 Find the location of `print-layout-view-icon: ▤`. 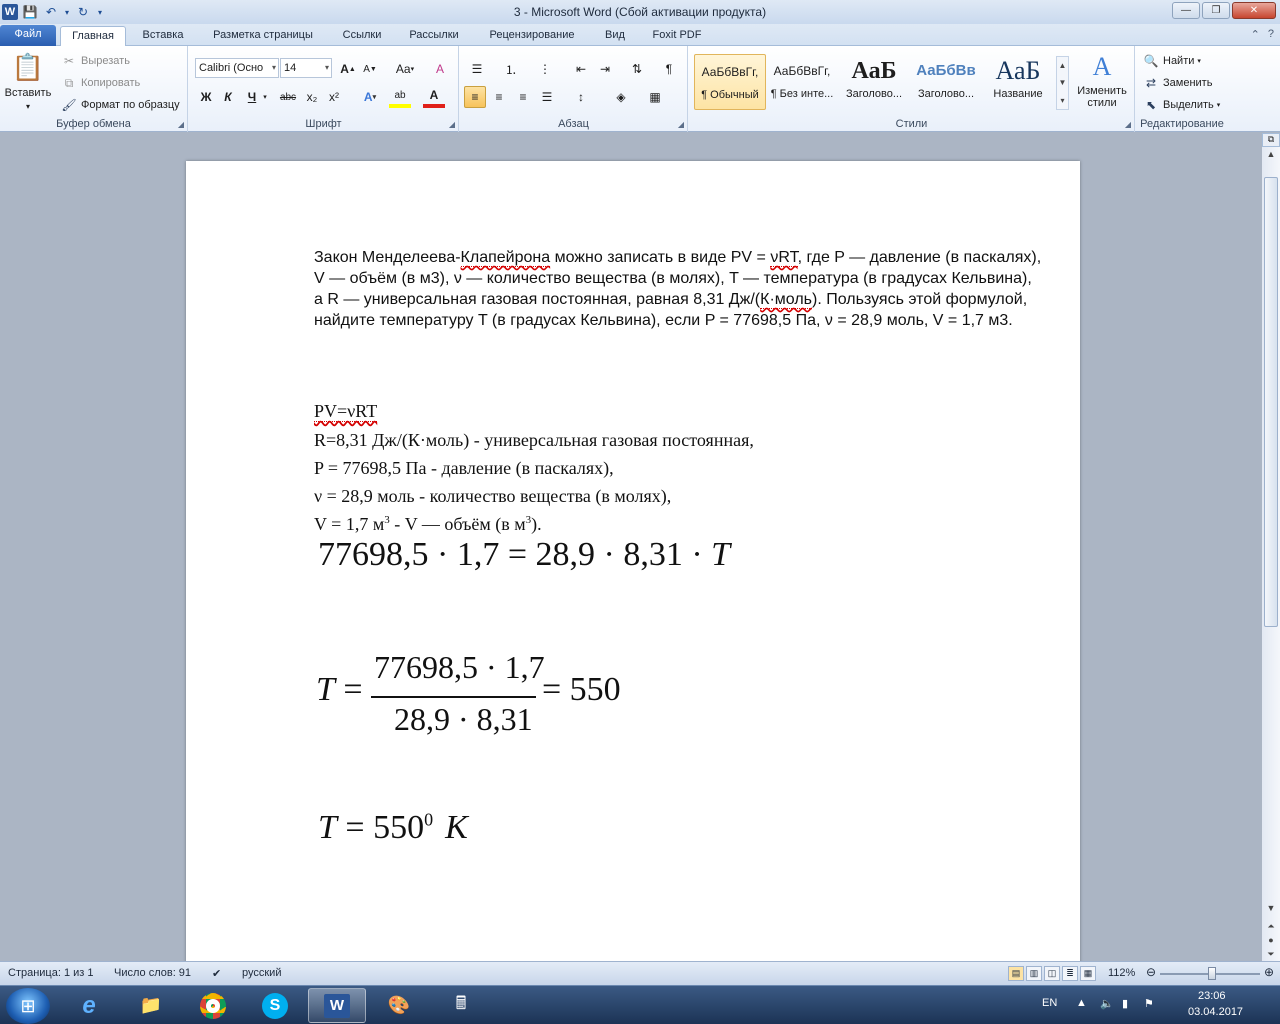

print-layout-view-icon: ▤ is located at coordinates (1016, 973).